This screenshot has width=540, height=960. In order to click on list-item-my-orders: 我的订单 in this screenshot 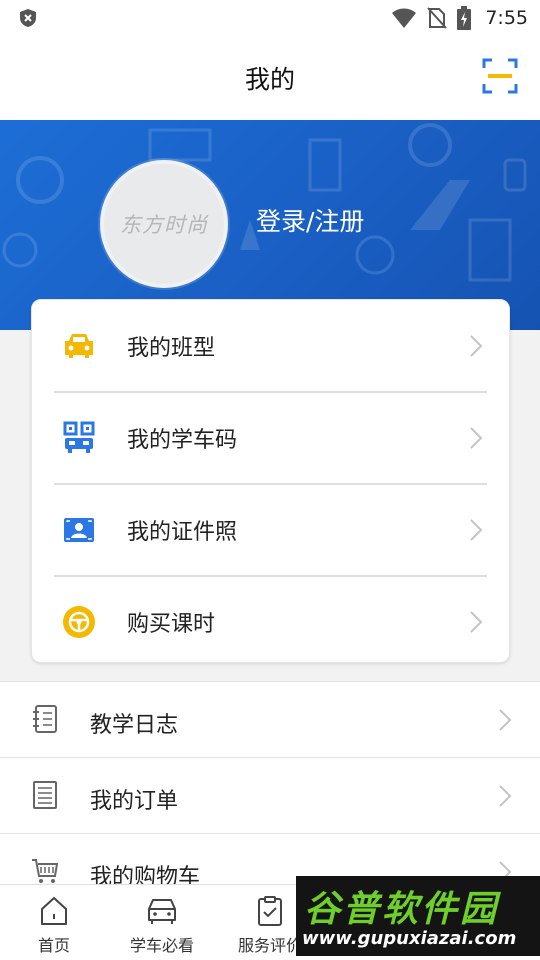, I will do `click(270, 796)`.